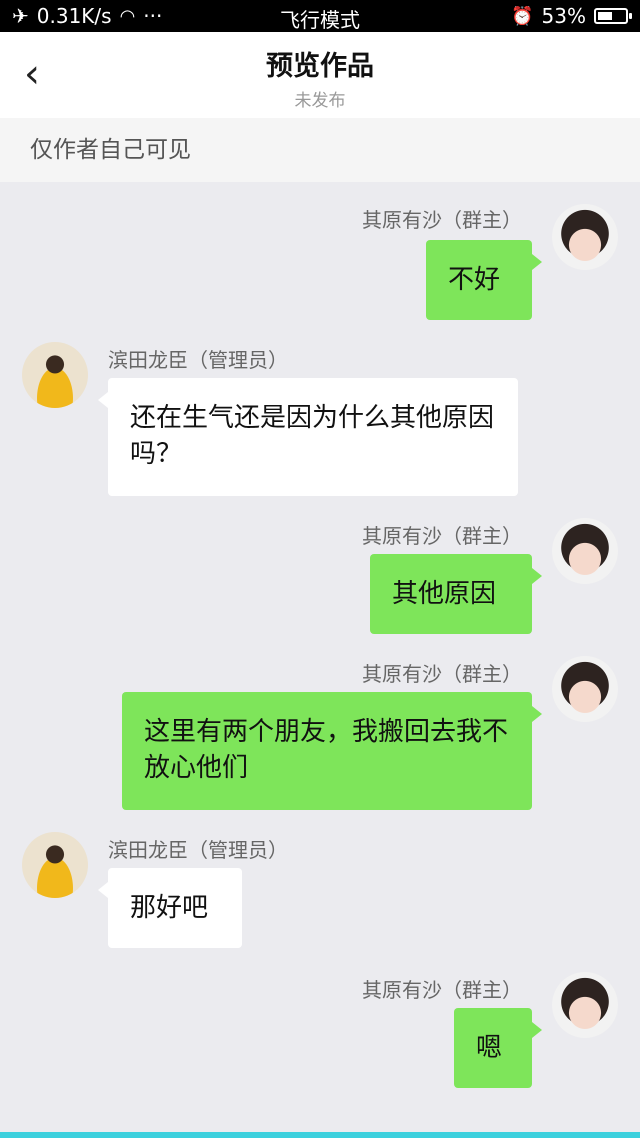  What do you see at coordinates (498, 1048) in the screenshot?
I see `message-bubble: 嗯` at bounding box center [498, 1048].